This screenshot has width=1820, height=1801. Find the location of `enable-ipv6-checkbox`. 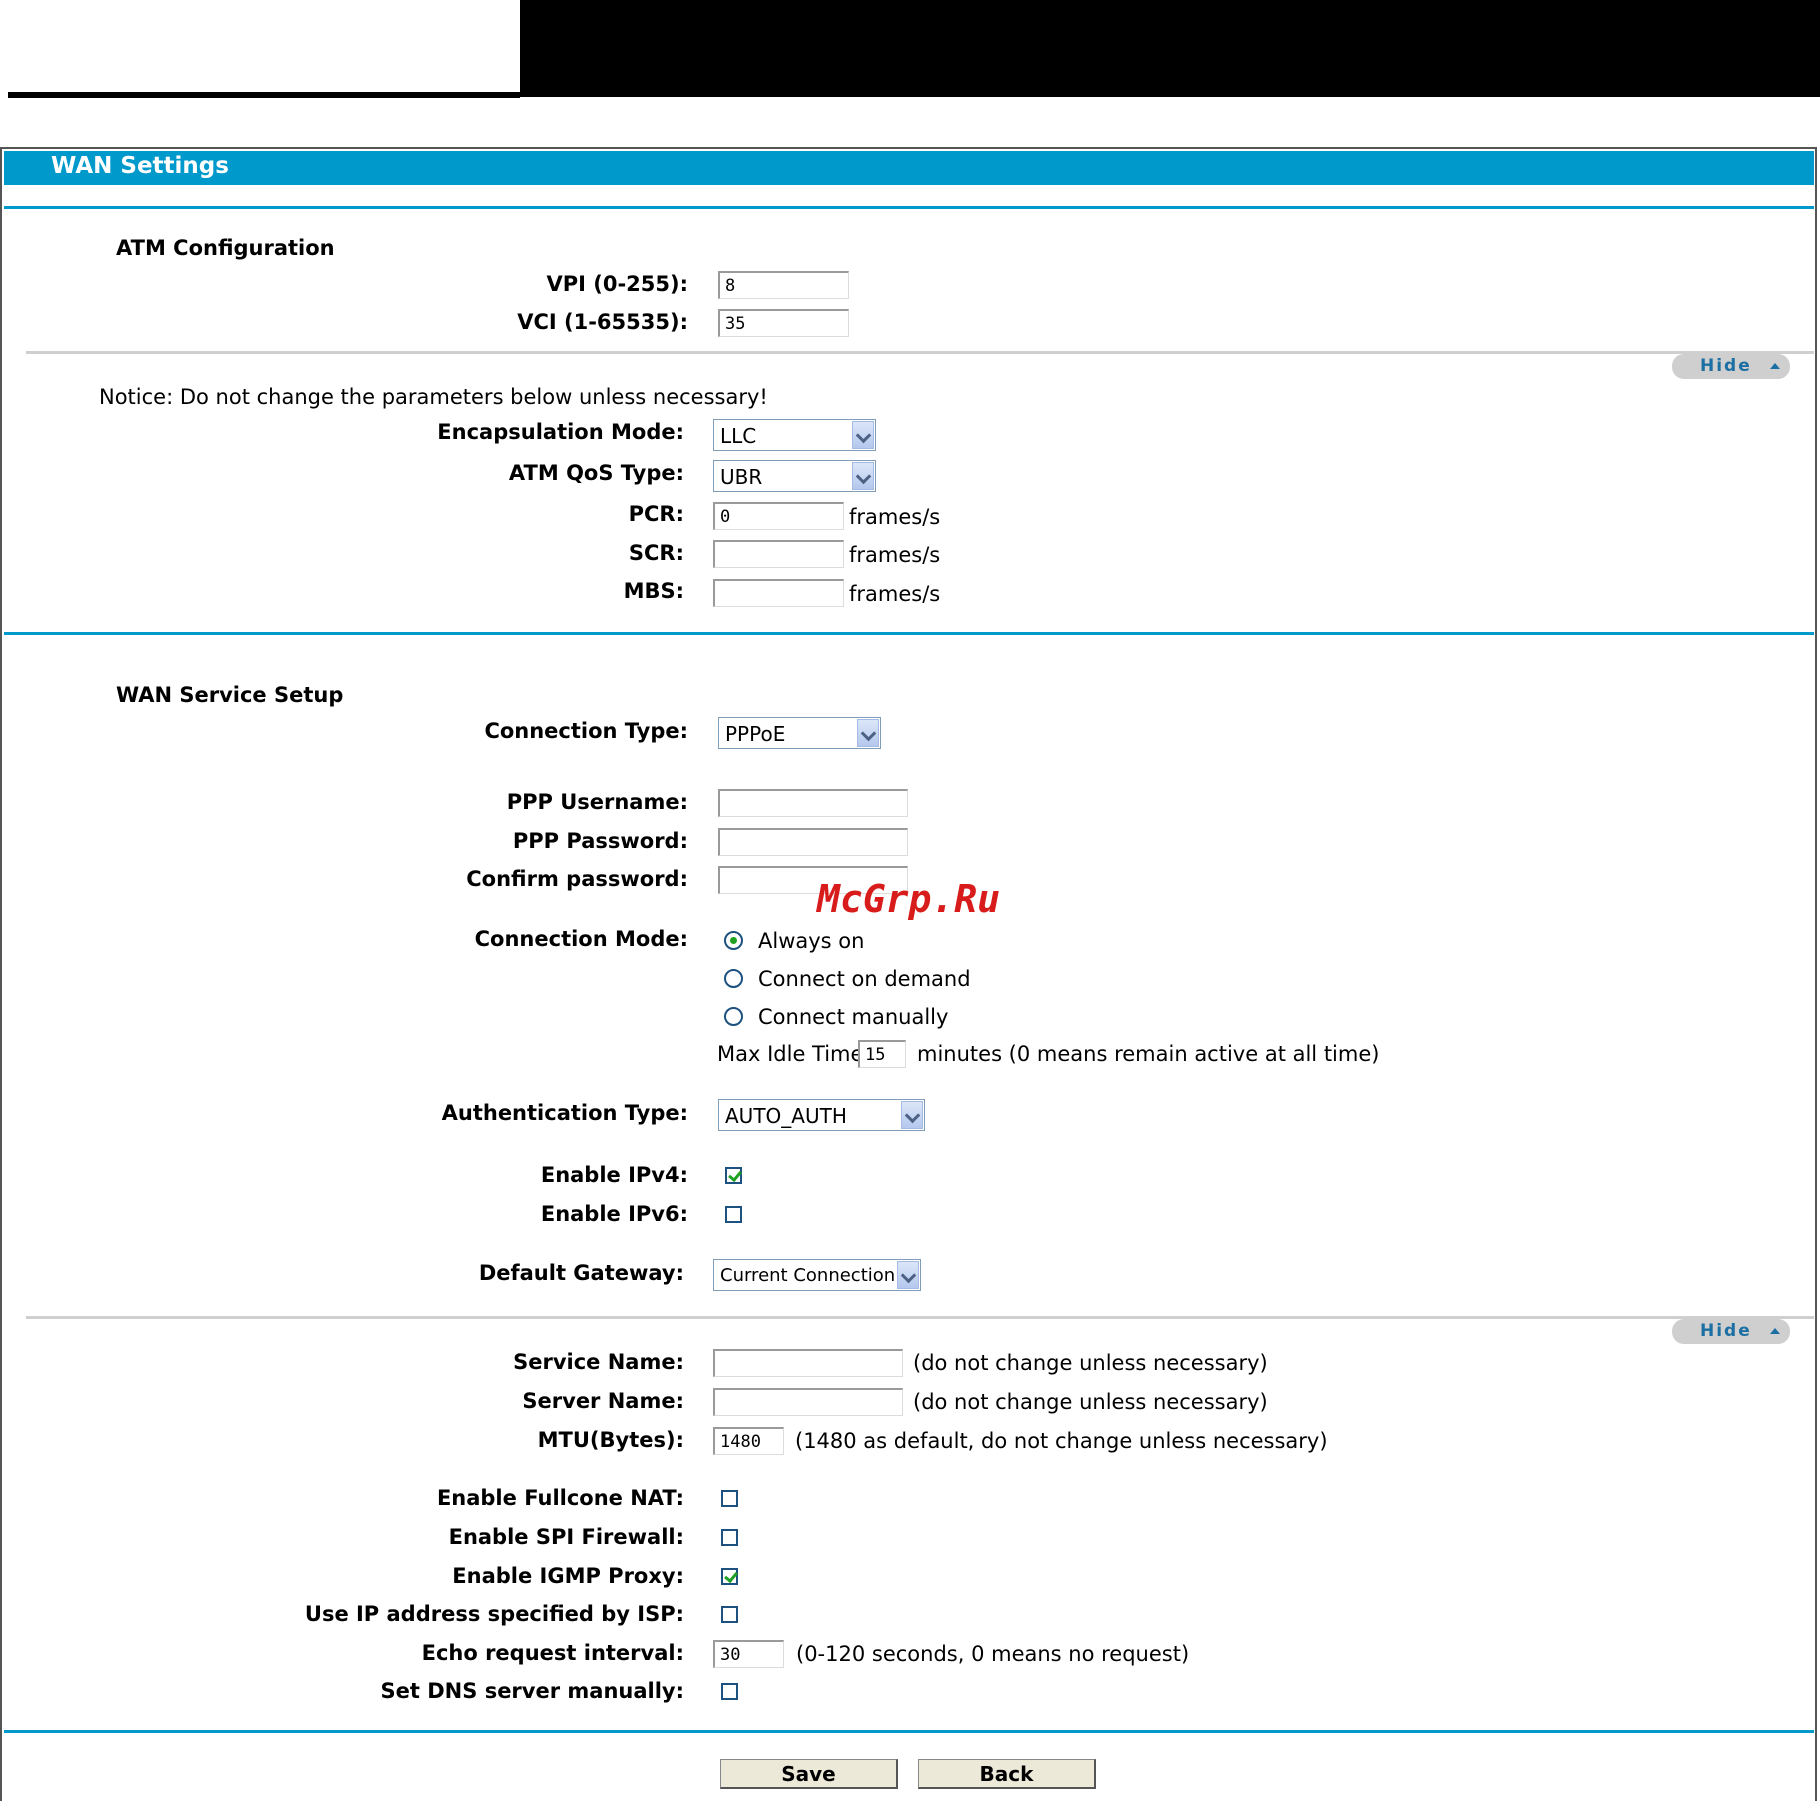

enable-ipv6-checkbox is located at coordinates (733, 1214).